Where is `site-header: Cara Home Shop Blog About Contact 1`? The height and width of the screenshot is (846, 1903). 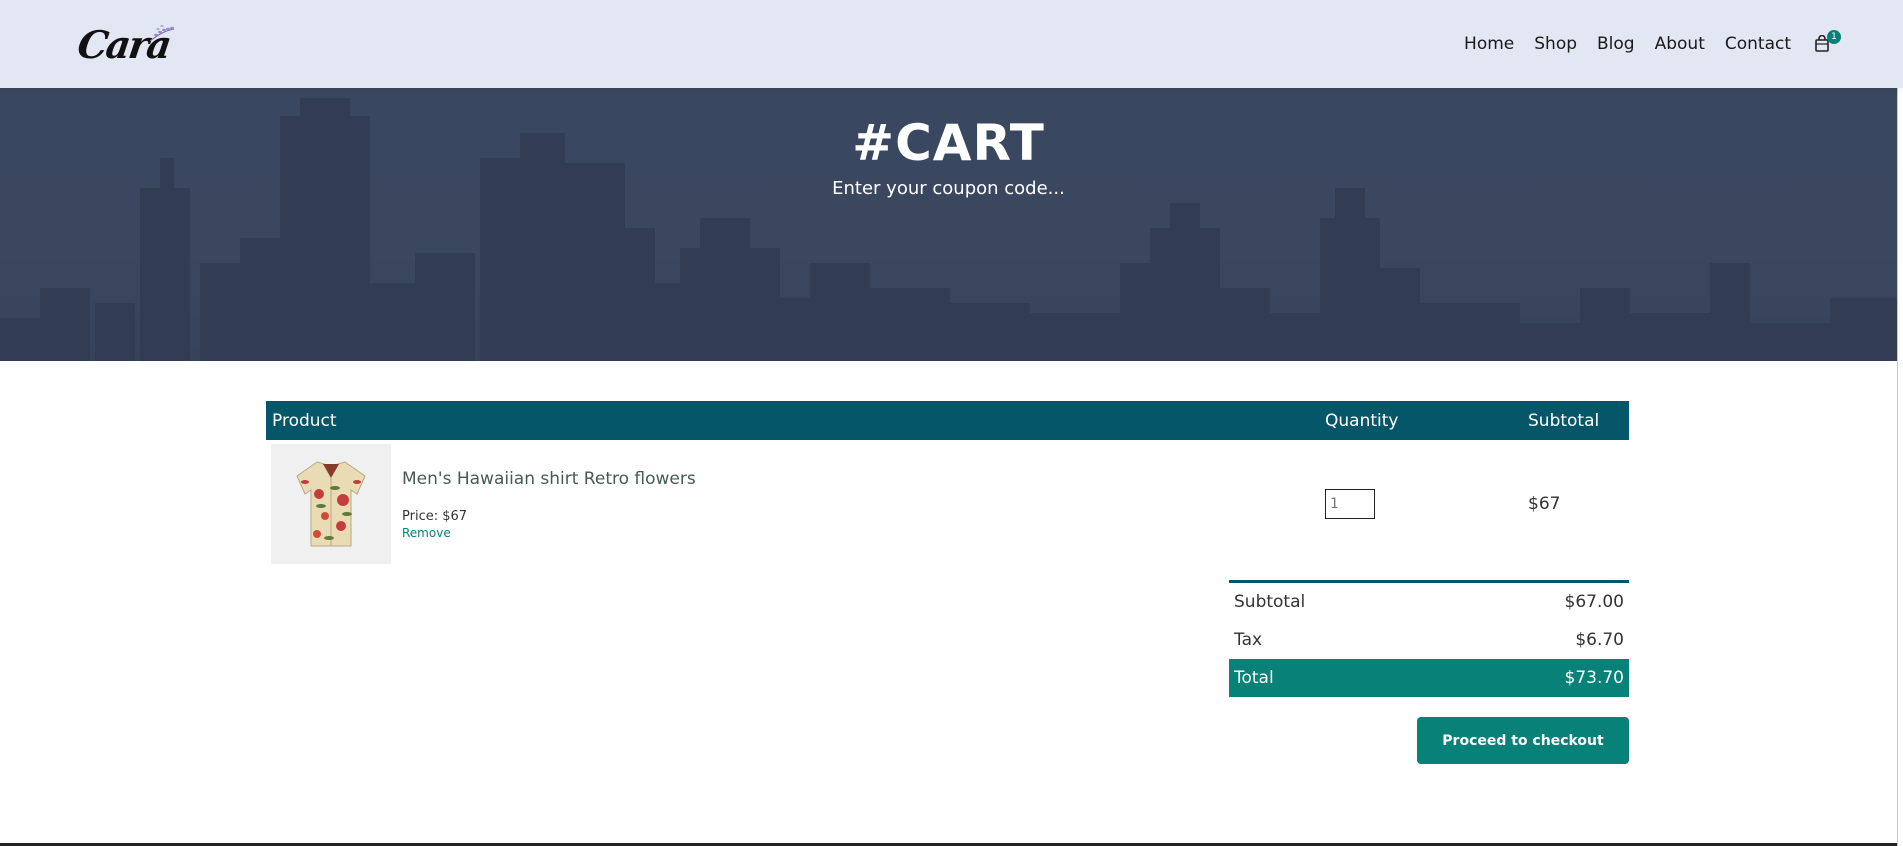 site-header: Cara Home Shop Blog About Contact 1 is located at coordinates (951, 44).